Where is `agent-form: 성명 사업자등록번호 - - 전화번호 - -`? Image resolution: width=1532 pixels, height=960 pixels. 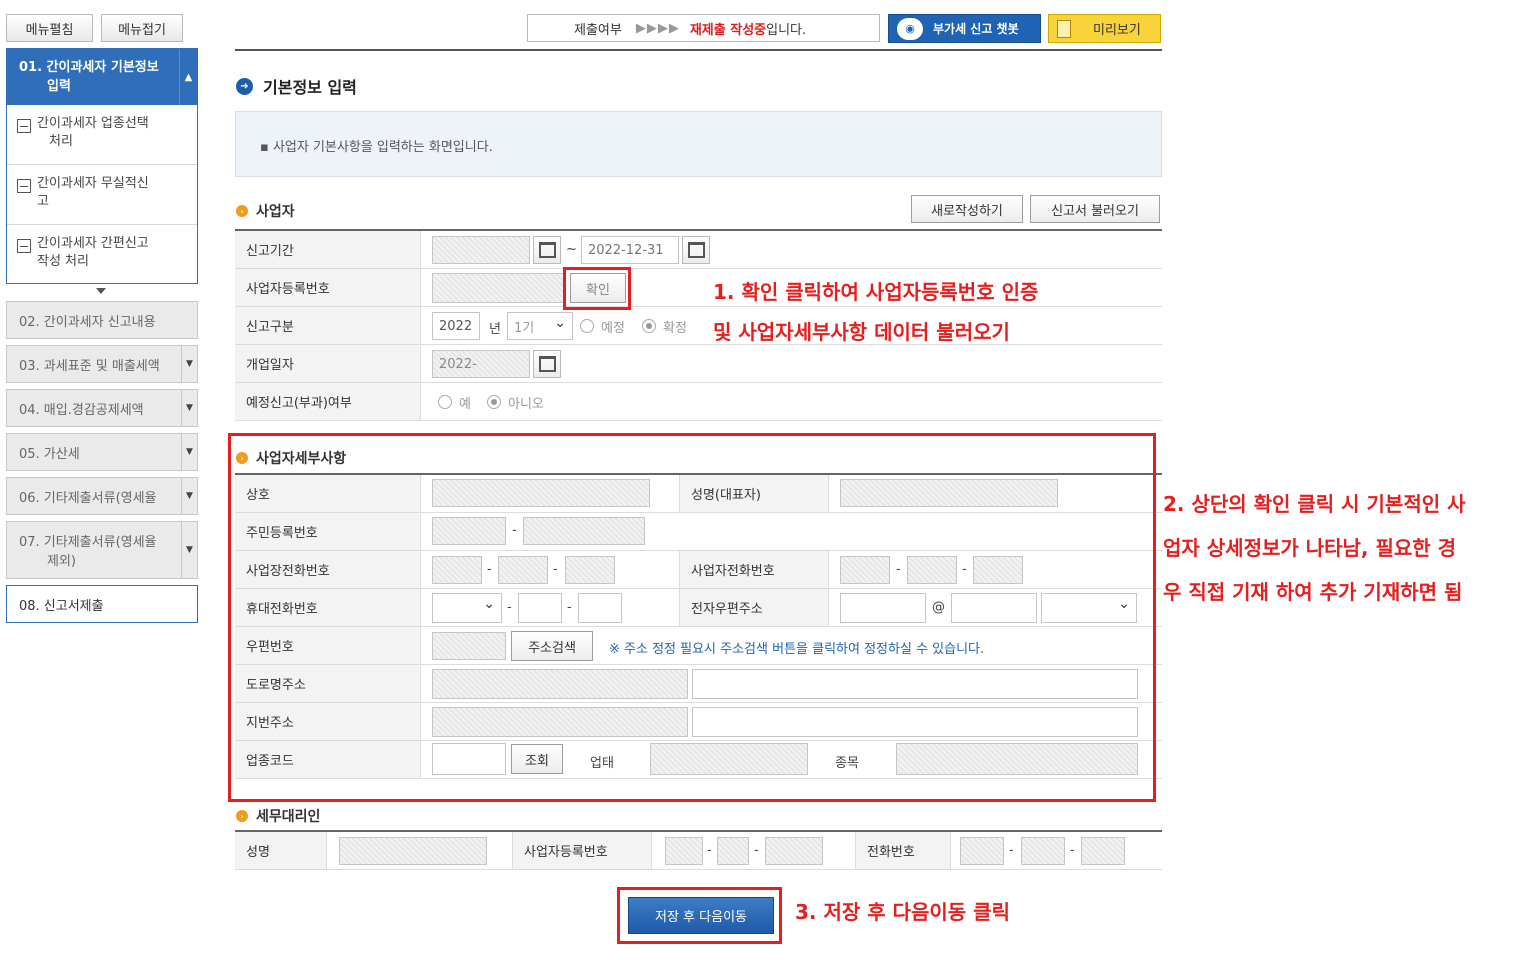 agent-form: 성명 사업자등록번호 - - 전화번호 - - is located at coordinates (698, 850).